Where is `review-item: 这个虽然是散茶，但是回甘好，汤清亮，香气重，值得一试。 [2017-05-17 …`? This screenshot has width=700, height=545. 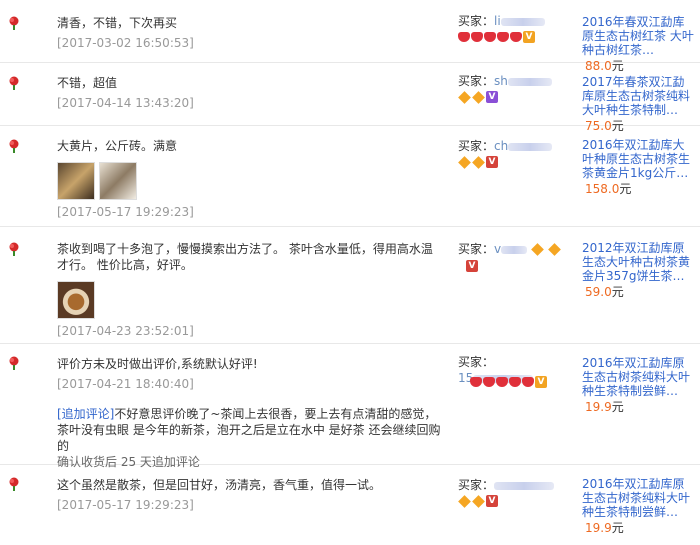
review-item: 这个虽然是散茶，但是回甘好，汤清亮，香气重，值得一试。 [2017-05-17 … is located at coordinates (350, 505).